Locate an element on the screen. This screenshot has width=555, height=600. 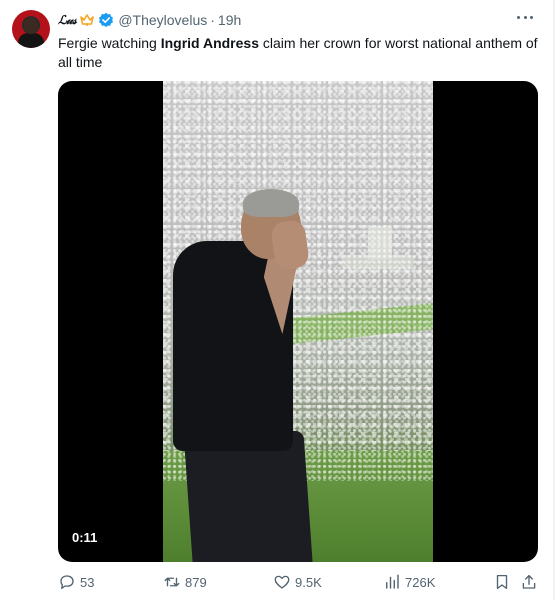
person-hair is located at coordinates (271, 203).